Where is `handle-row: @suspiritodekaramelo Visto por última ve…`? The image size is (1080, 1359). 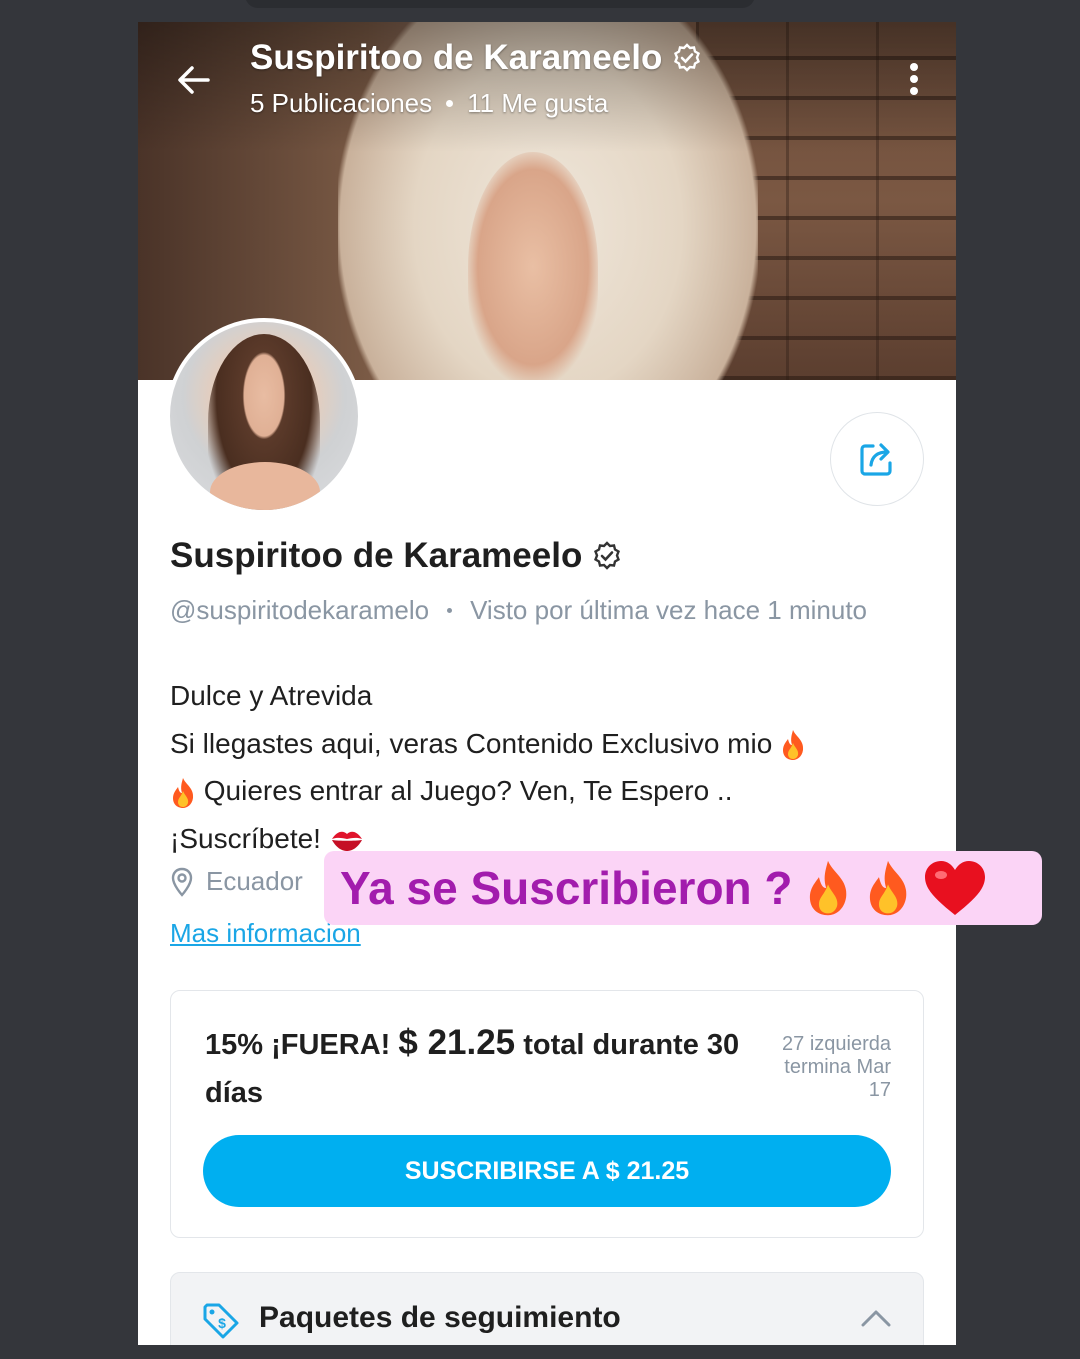 handle-row: @suspiritodekaramelo Visto por última ve… is located at coordinates (518, 610).